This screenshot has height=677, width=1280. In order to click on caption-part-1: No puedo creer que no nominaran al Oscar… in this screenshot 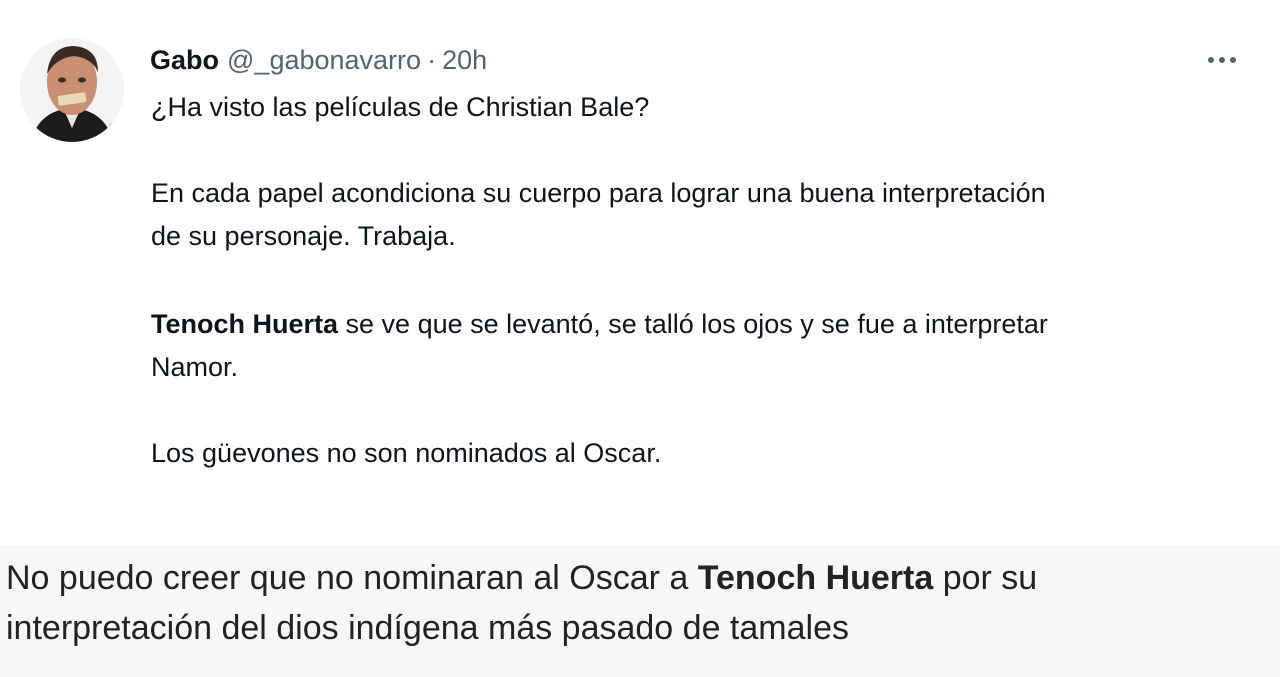, I will do `click(352, 578)`.